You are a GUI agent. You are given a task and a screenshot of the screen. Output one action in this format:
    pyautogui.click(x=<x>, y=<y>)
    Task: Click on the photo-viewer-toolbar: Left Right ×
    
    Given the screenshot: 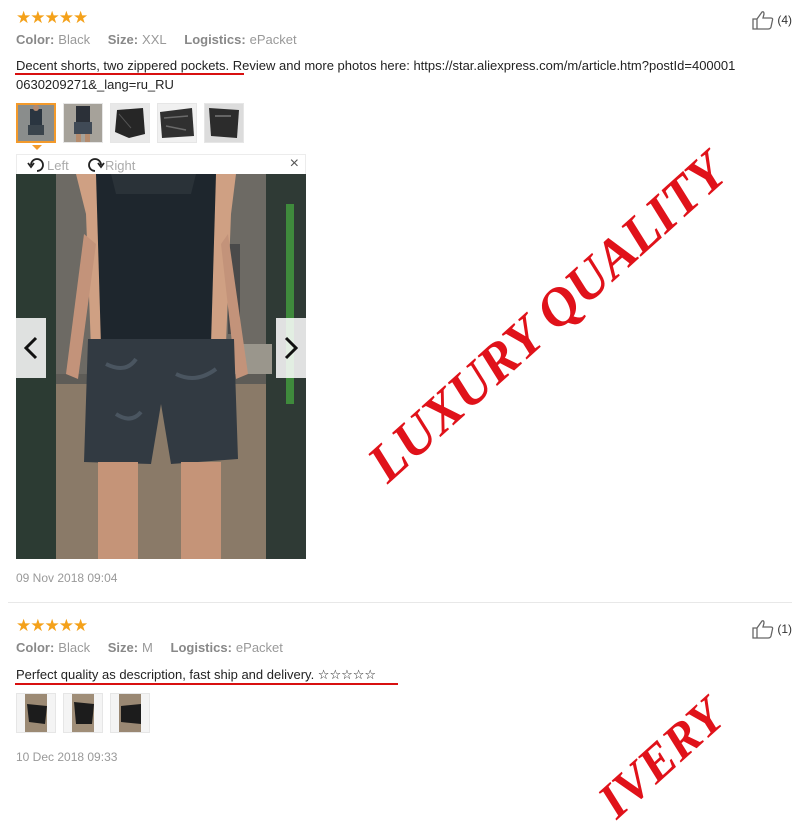 What is the action you would take?
    pyautogui.click(x=161, y=164)
    